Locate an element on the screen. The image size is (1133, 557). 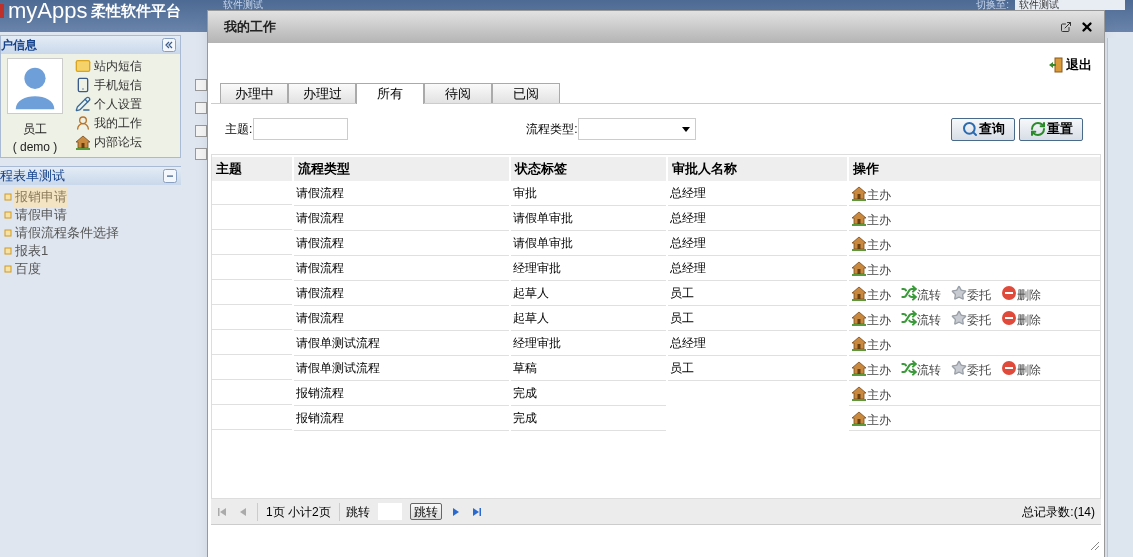
table-cell: 员工 is located at coordinates (757, 293).